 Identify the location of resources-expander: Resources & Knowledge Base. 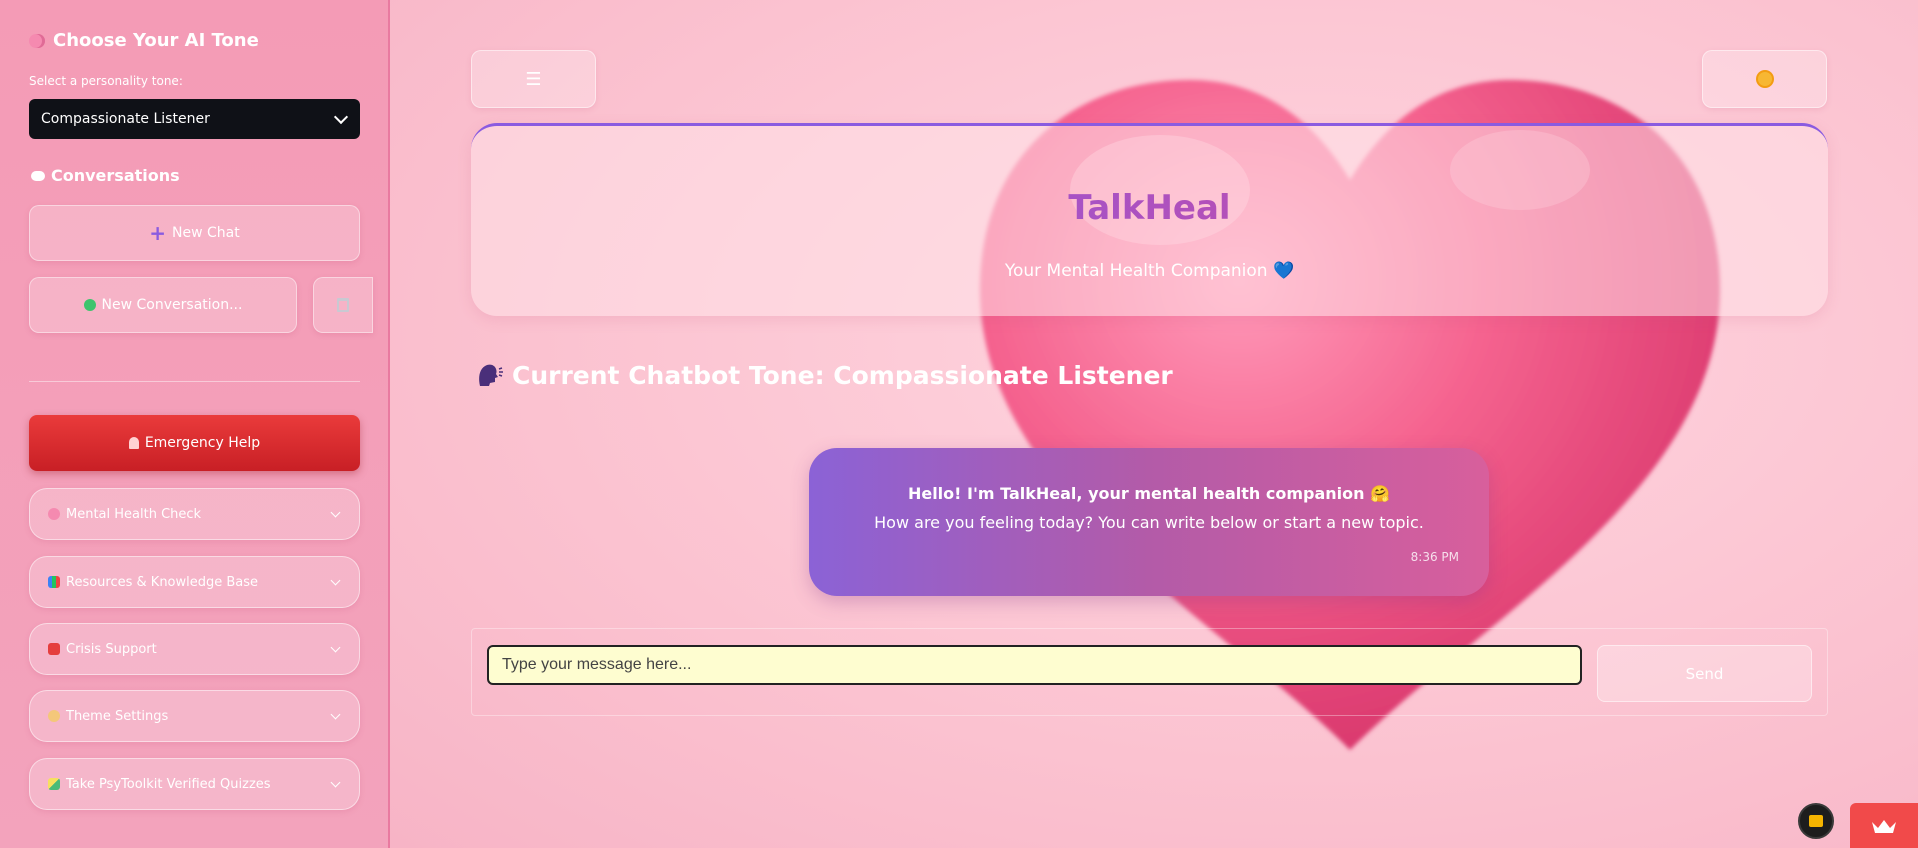
(194, 582).